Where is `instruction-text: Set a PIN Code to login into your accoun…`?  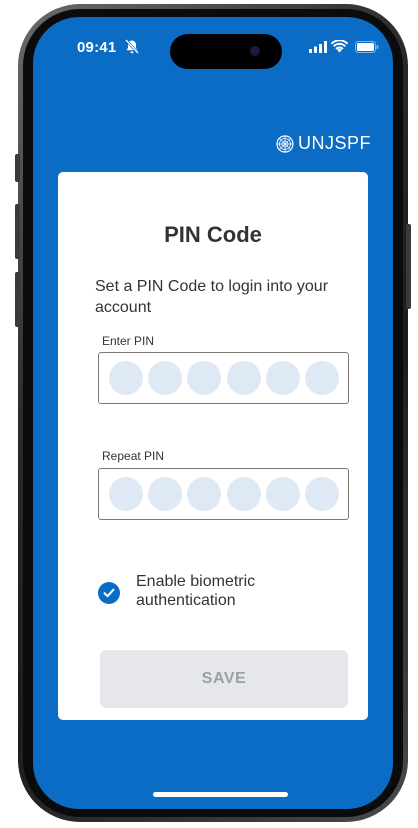 instruction-text: Set a PIN Code to login into your accoun… is located at coordinates (212, 297).